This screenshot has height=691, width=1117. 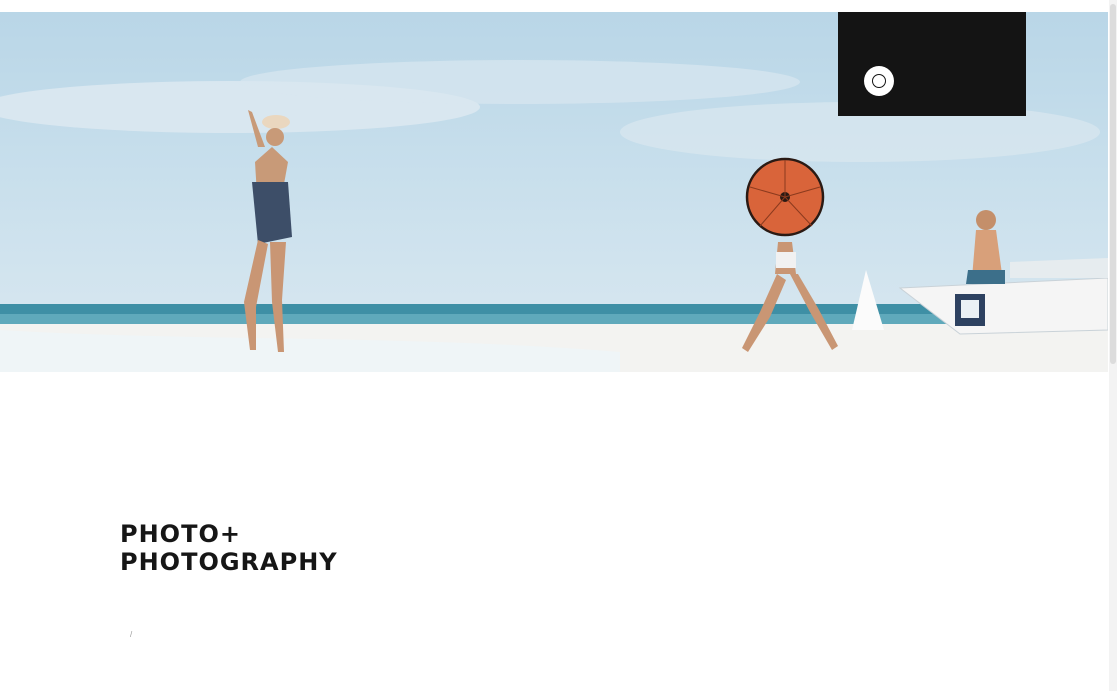 What do you see at coordinates (932, 64) in the screenshot?
I see `promo-card` at bounding box center [932, 64].